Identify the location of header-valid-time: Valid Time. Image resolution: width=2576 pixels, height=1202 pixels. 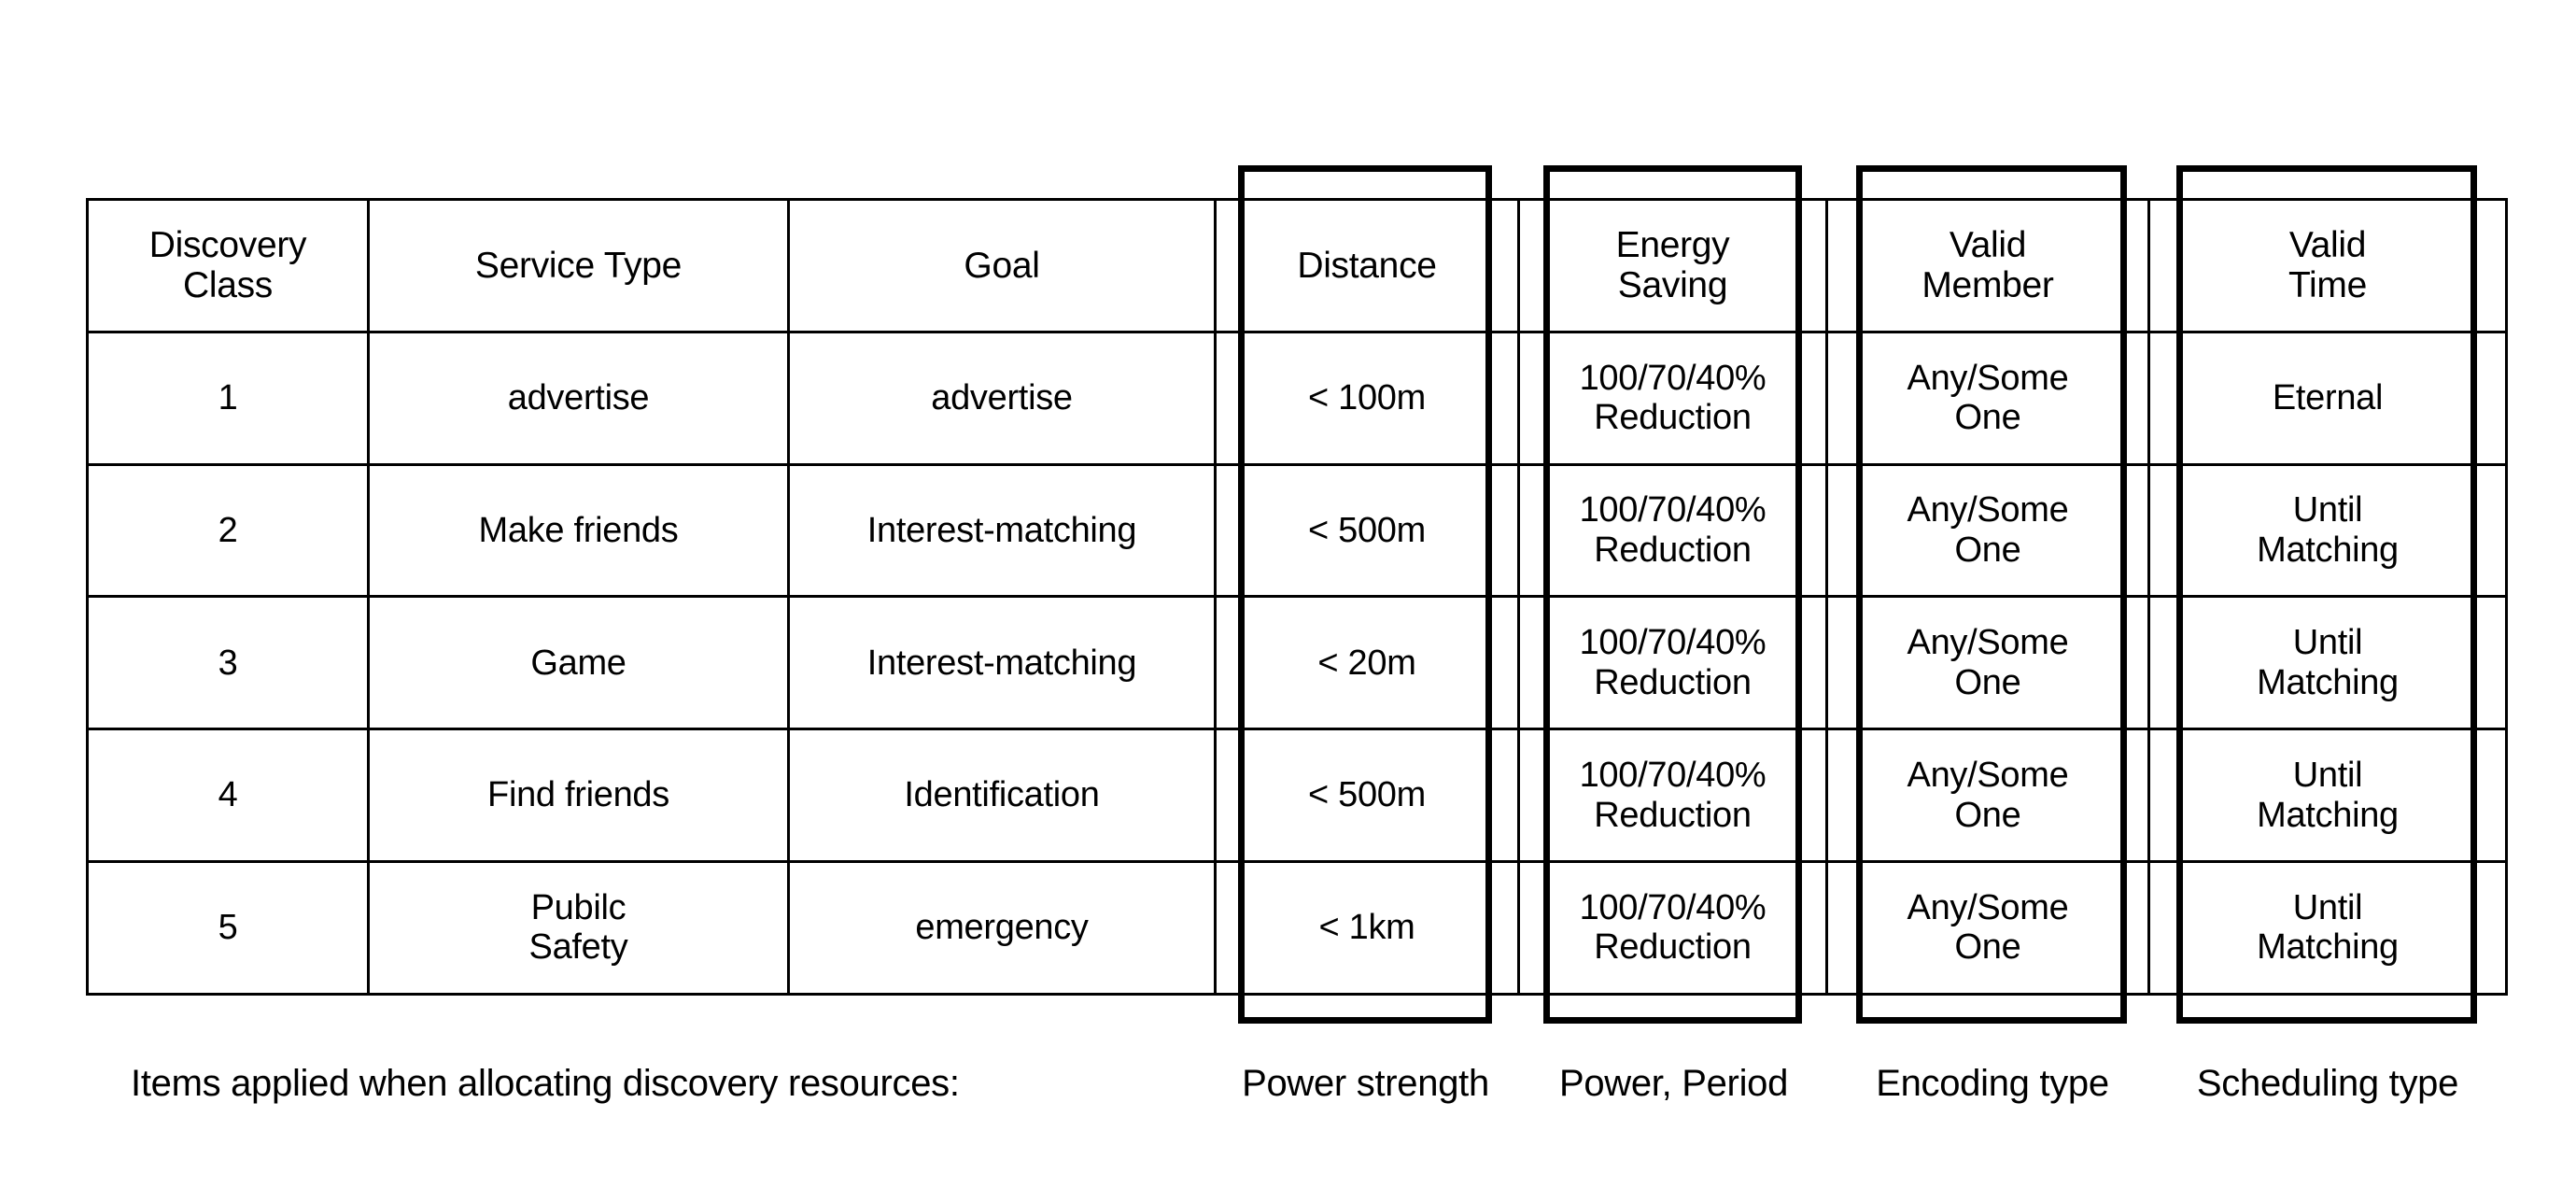
(2327, 265).